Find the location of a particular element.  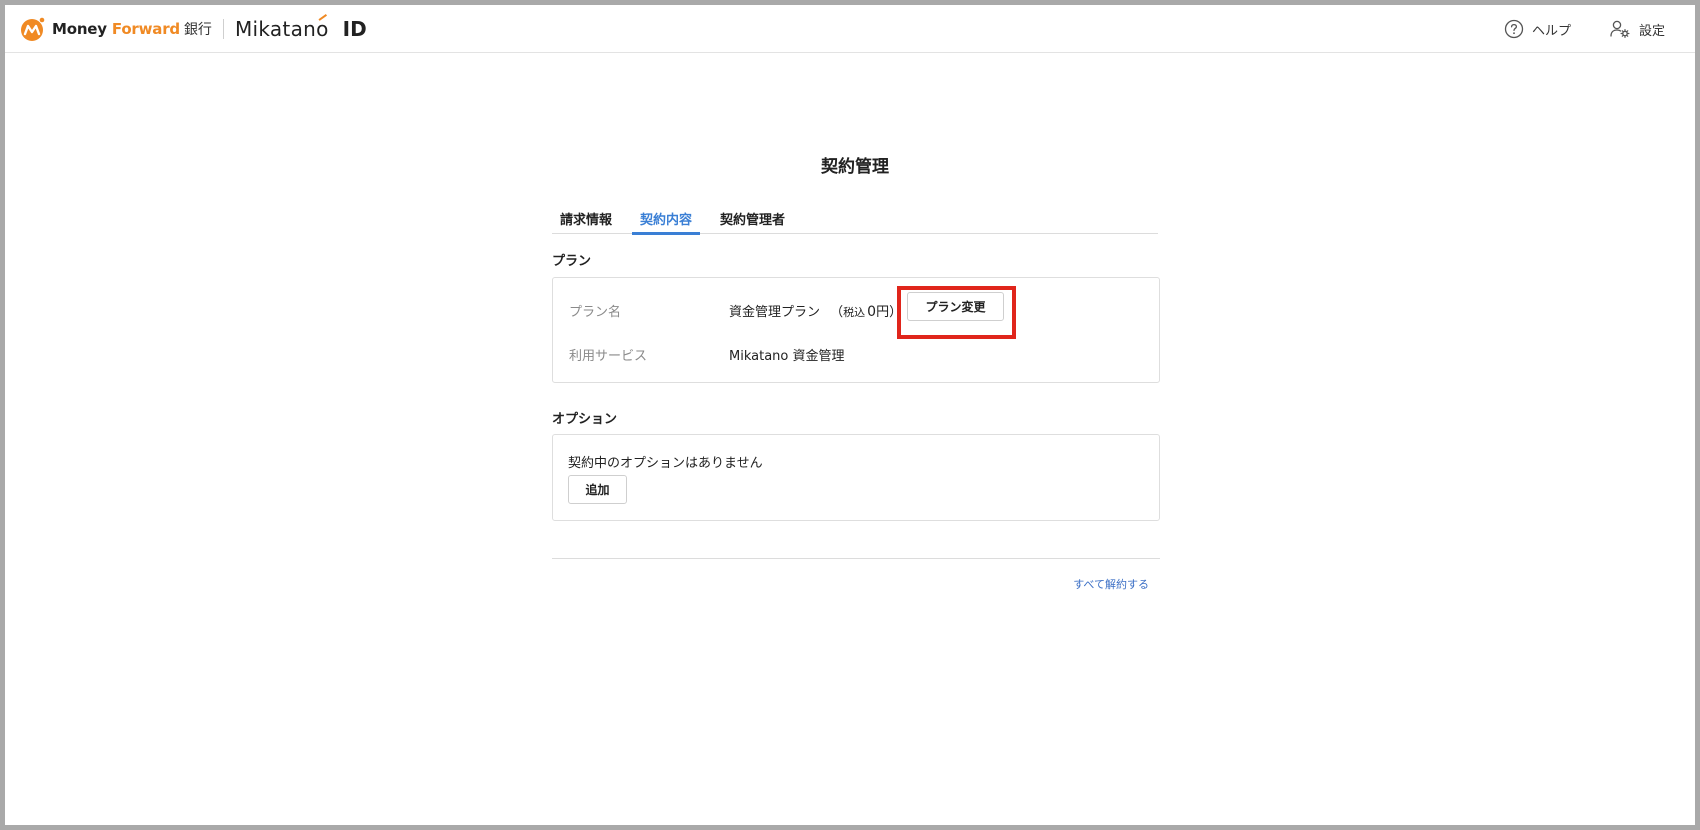

highlight-annotation is located at coordinates (956, 312).